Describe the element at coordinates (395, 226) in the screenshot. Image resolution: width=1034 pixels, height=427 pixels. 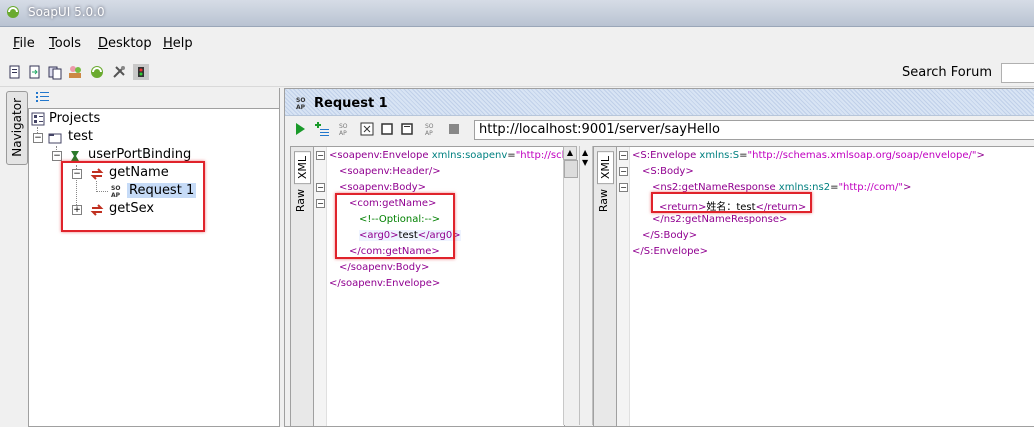
I see `highlight-box-request` at that location.